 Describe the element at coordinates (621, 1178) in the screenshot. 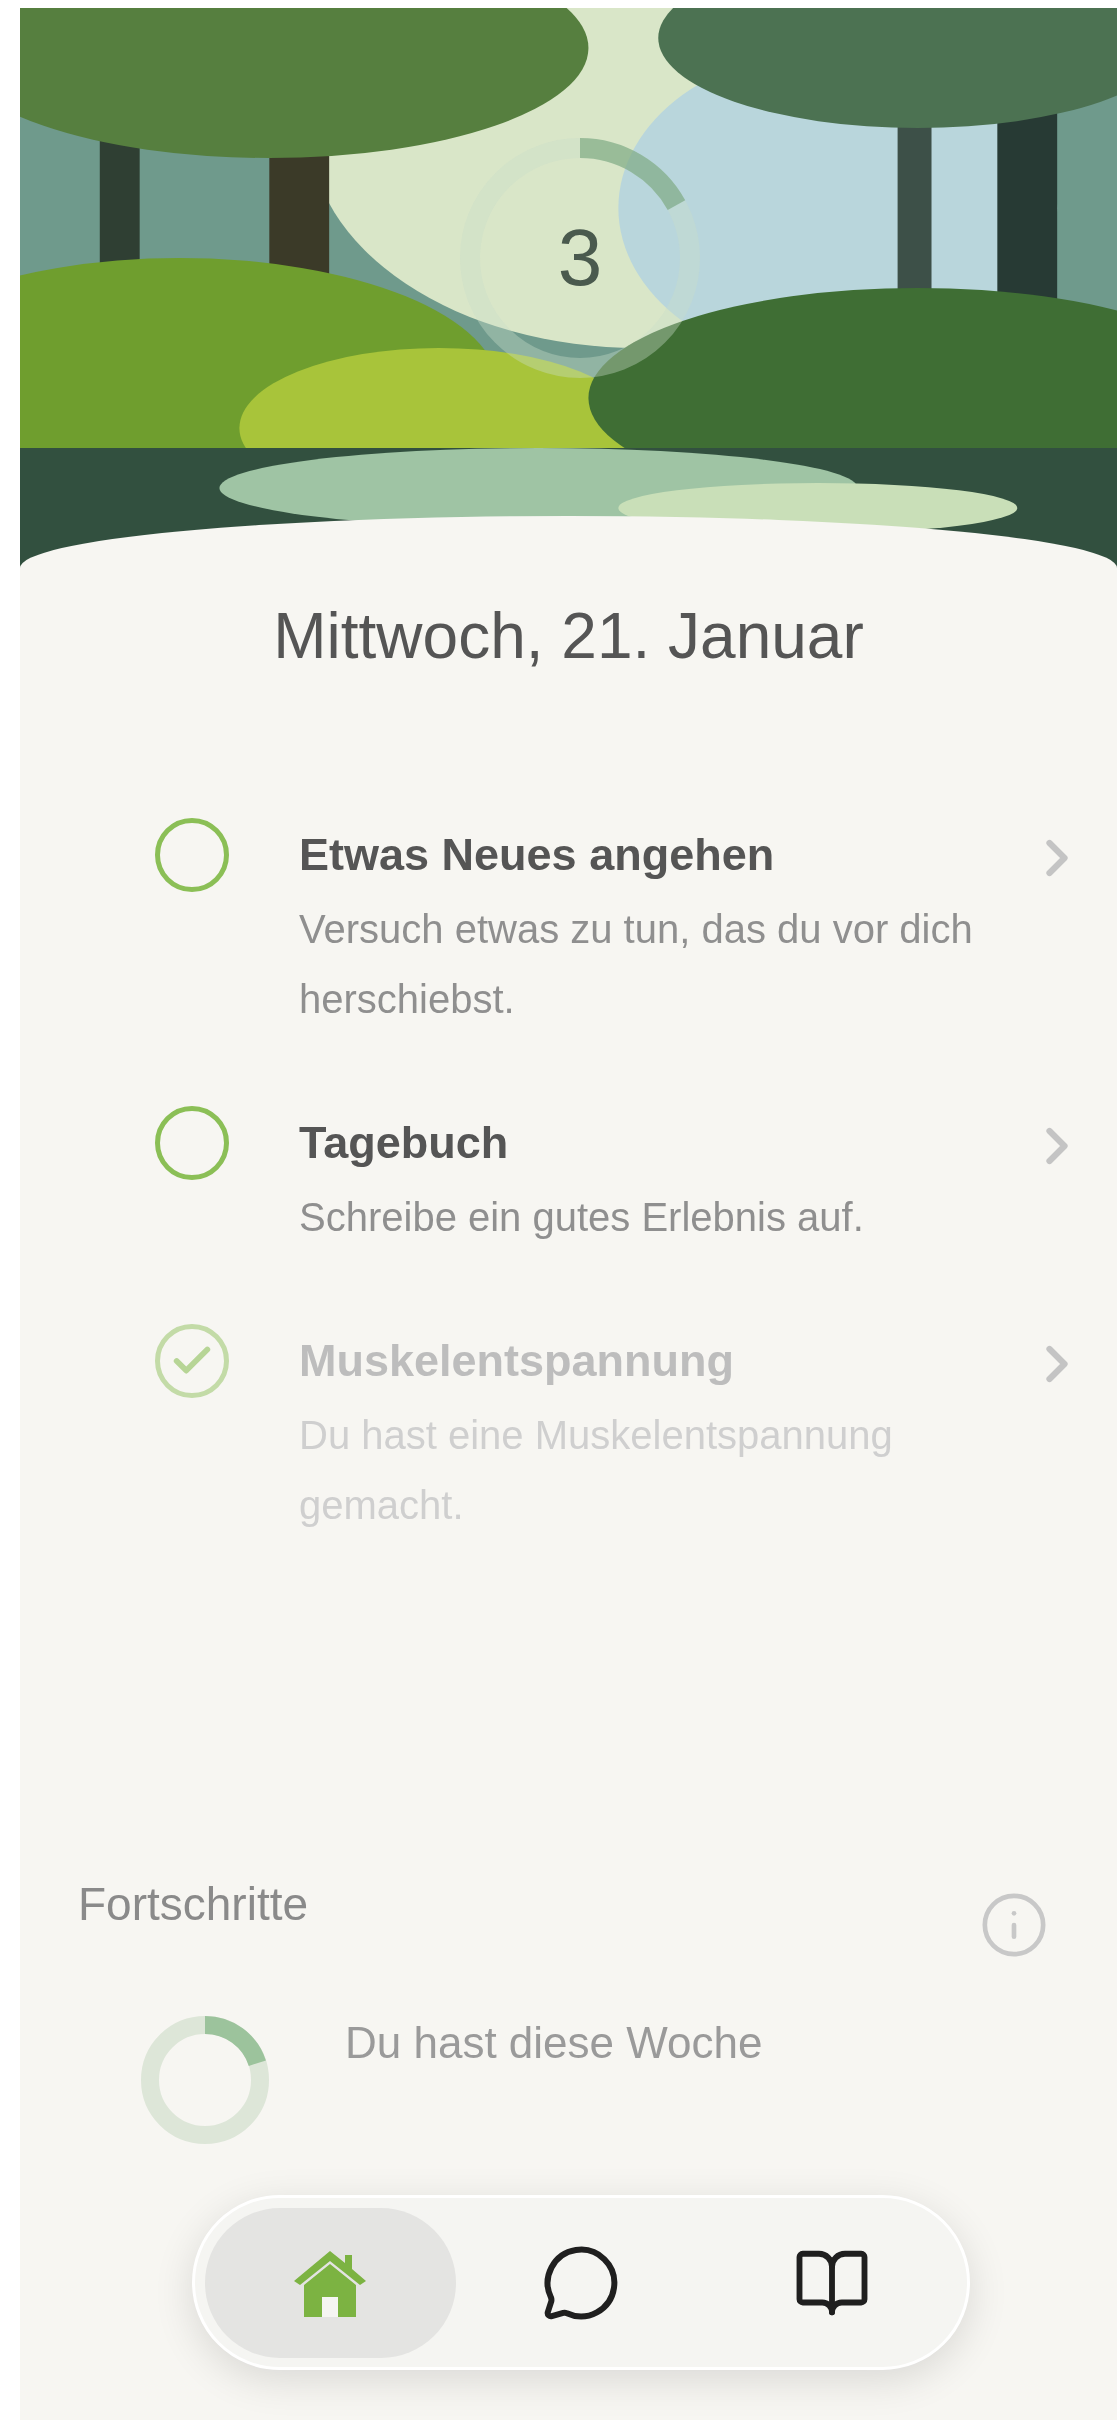

I see `task-item: Tagebuch Schreibe ein gutes Erlebnis auf.` at that location.